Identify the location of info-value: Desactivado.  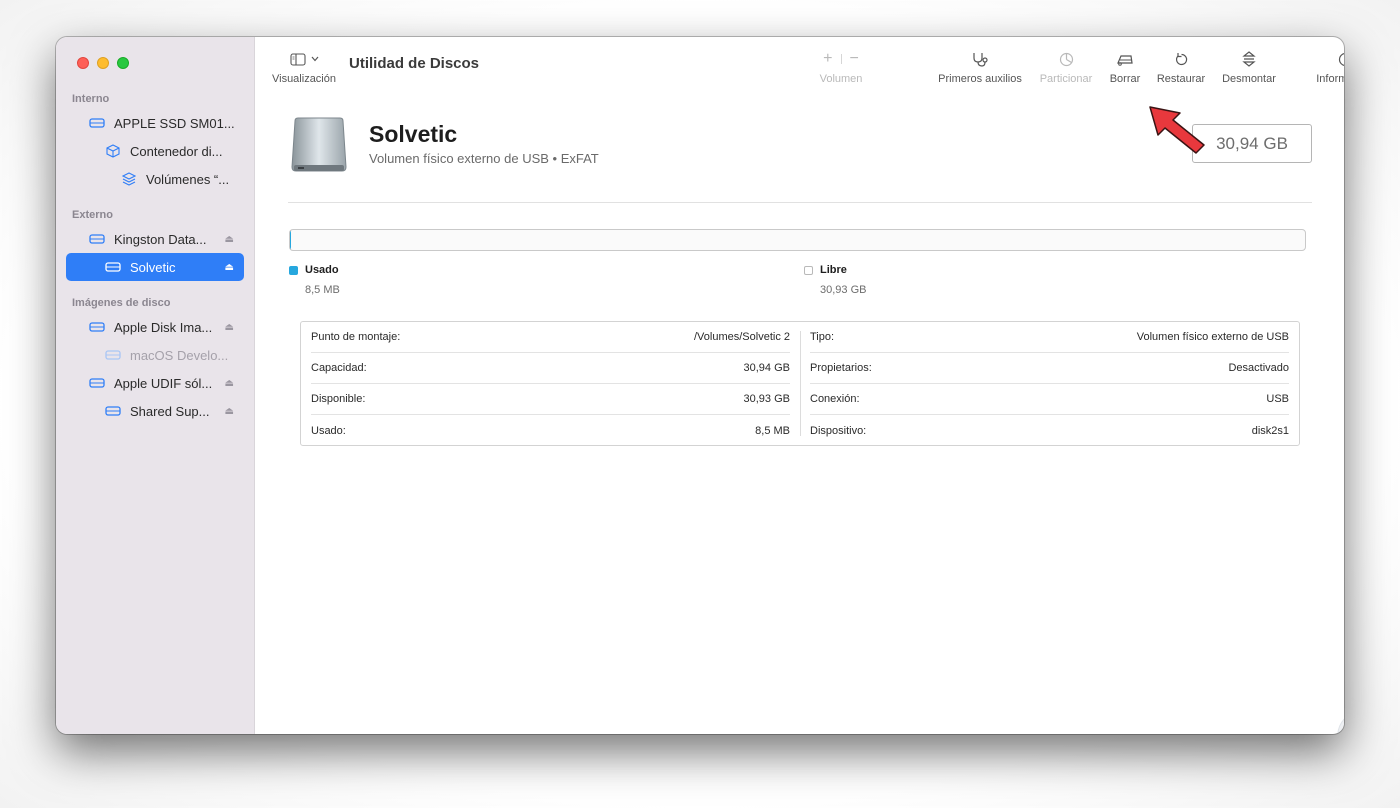
(1258, 368).